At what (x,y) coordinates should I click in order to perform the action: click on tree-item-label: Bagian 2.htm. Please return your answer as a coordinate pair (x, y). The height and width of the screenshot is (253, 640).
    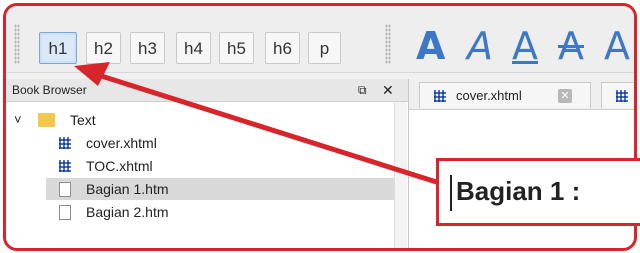
    Looking at the image, I should click on (127, 212).